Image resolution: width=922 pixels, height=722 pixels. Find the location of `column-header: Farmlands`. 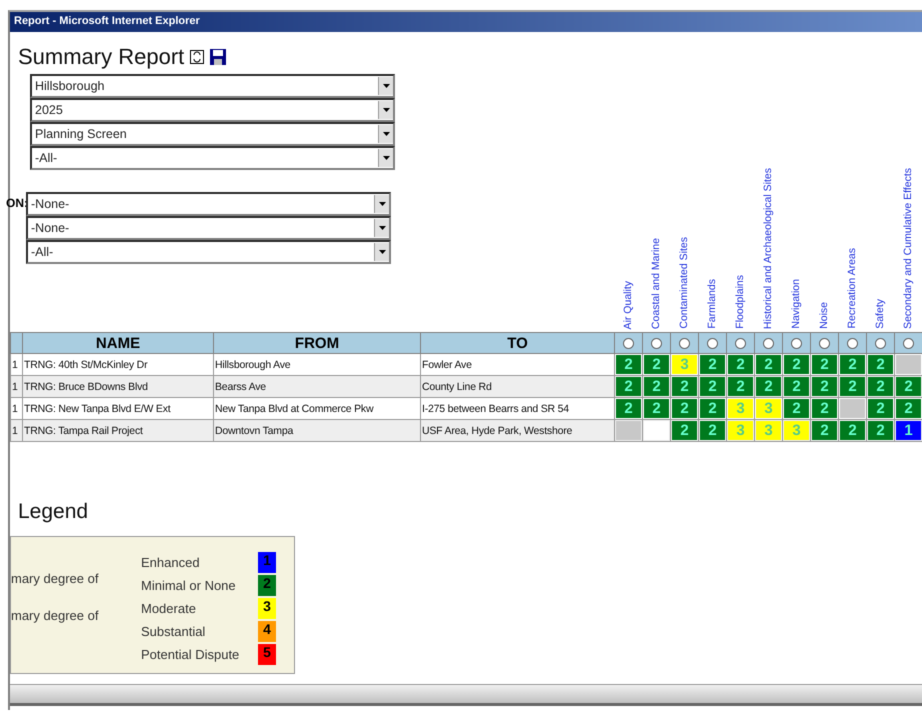

column-header: Farmlands is located at coordinates (712, 304).